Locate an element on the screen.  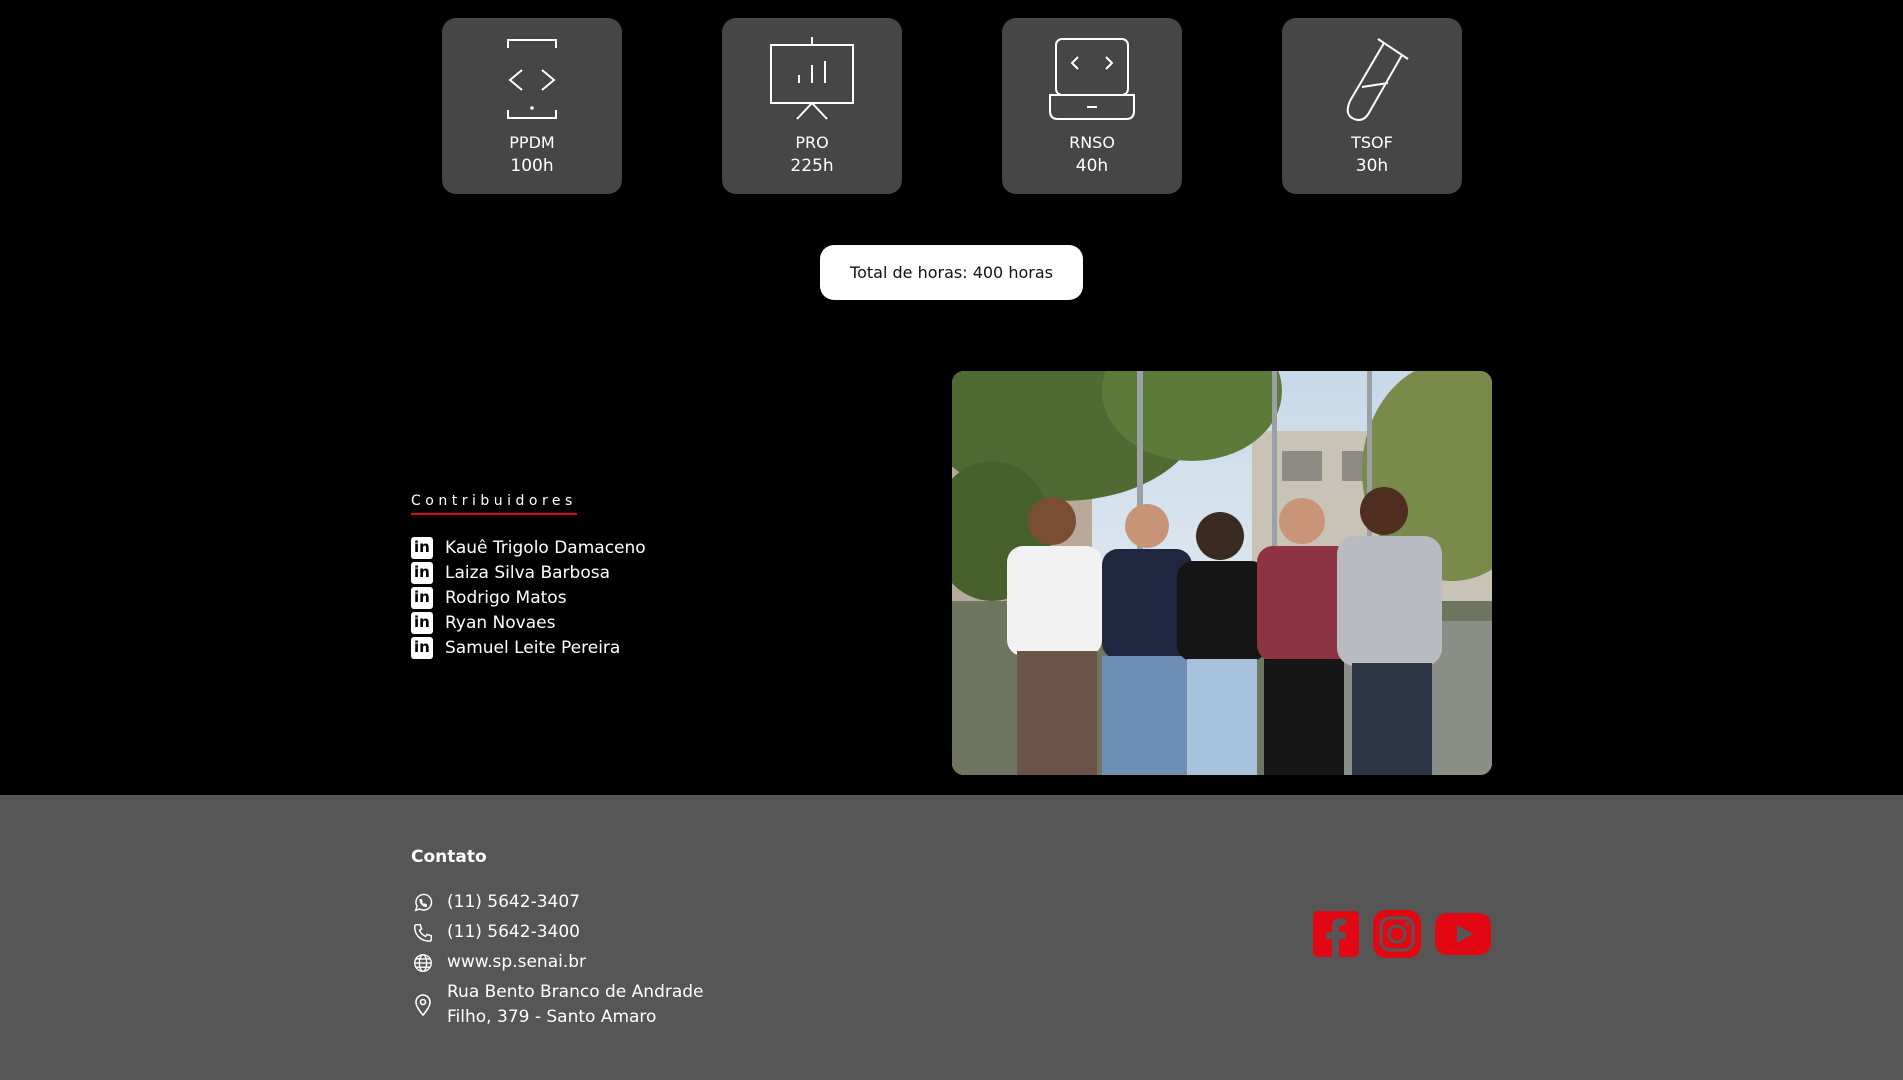
phone-number: (11) 5642-3400 is located at coordinates (513, 932).